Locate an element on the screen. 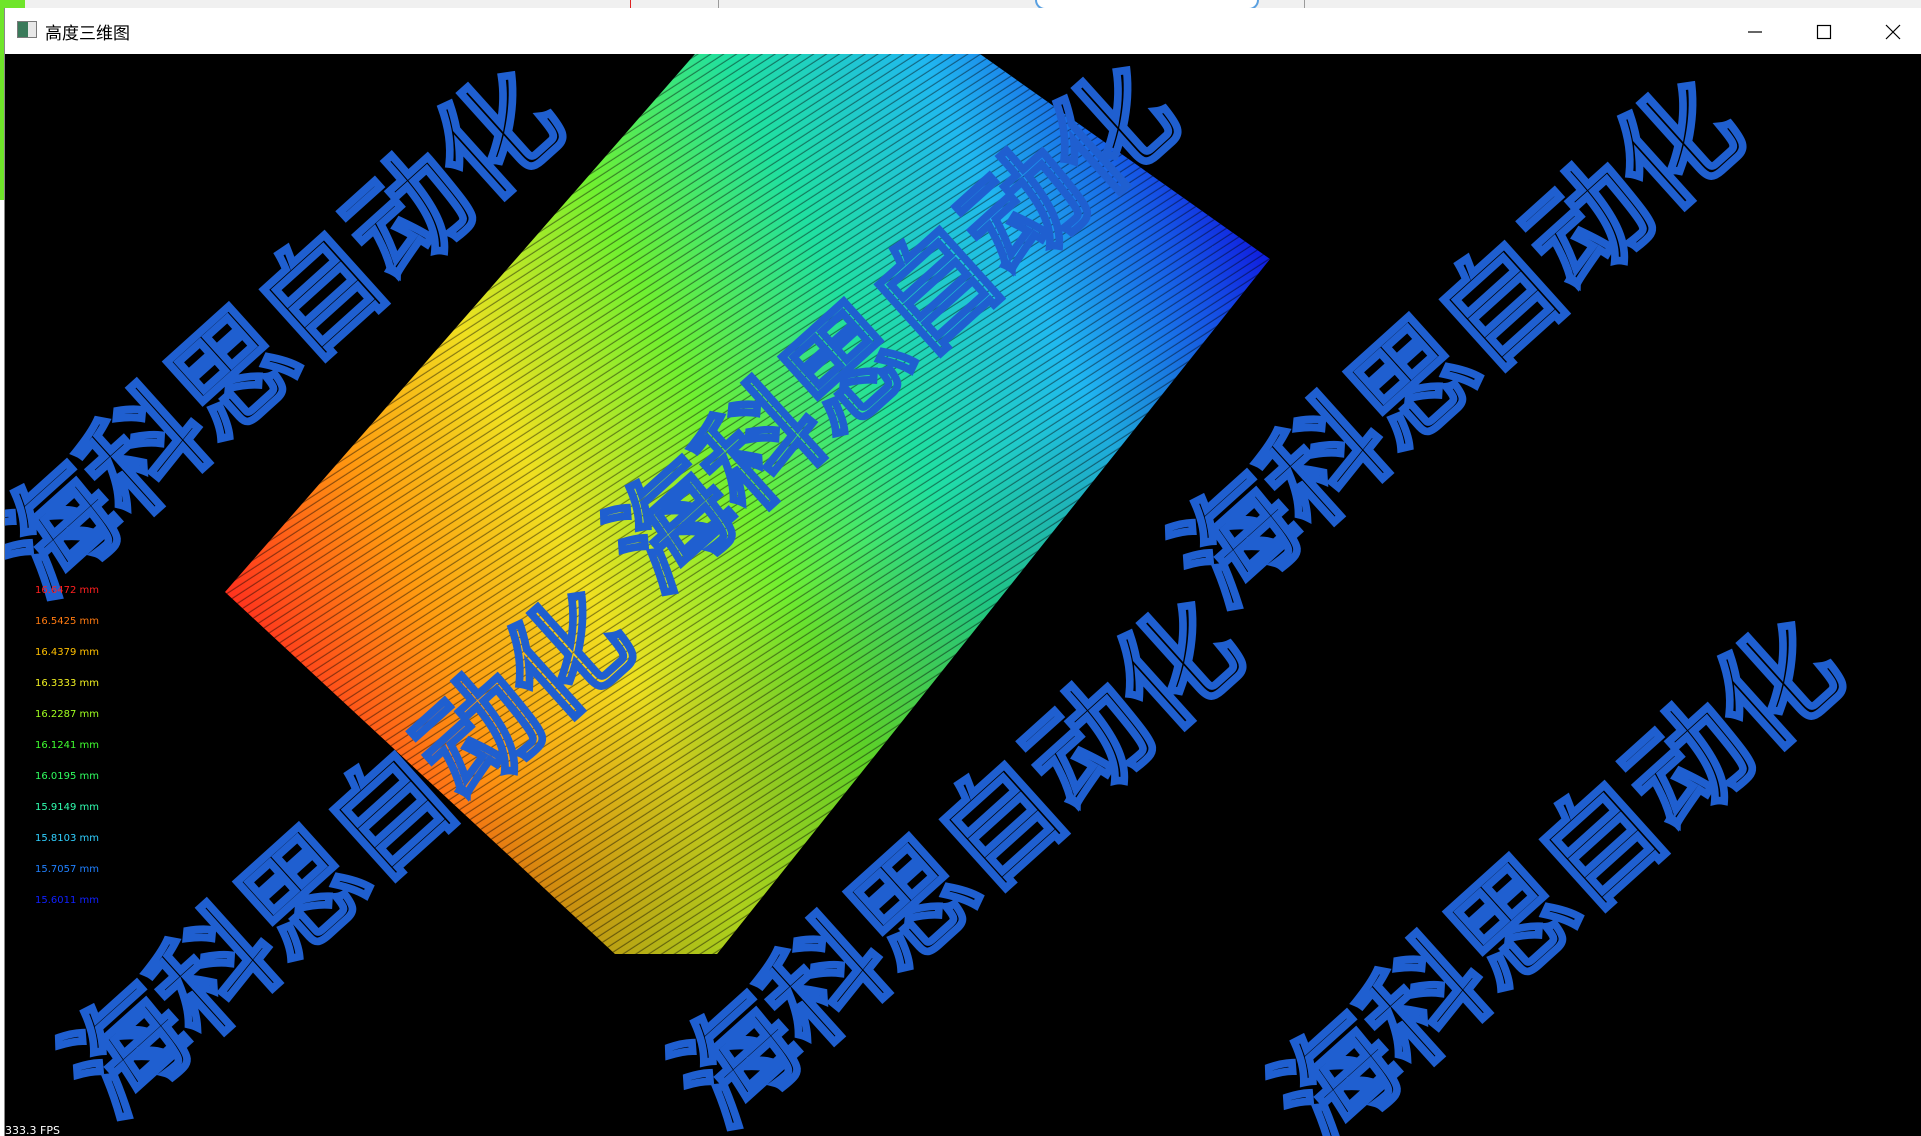  title-bar: 高度三维图 is located at coordinates (963, 31).